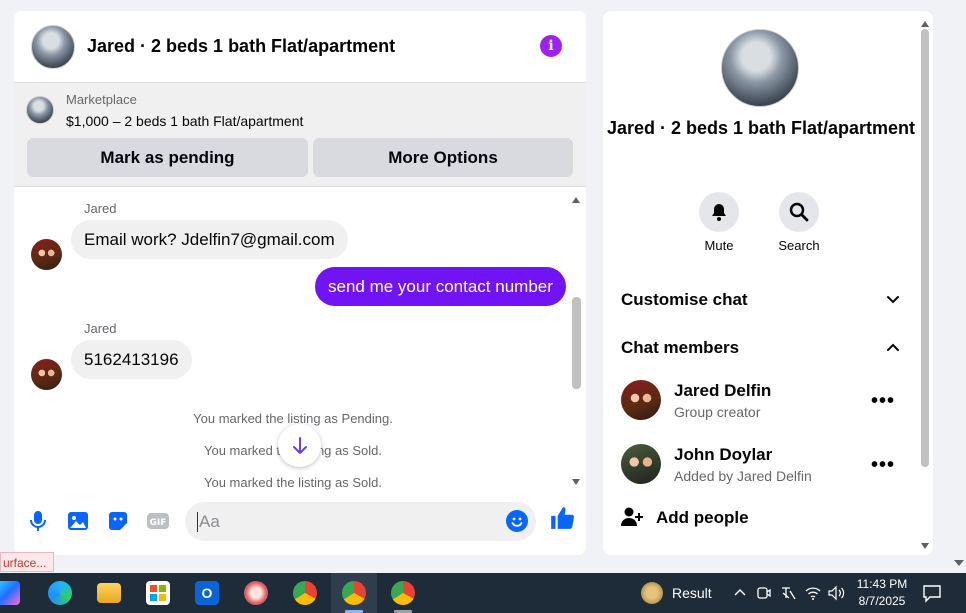  I want to click on info-title: Jared · 2 beds 1 bath Flat/apartment, so click(761, 128).